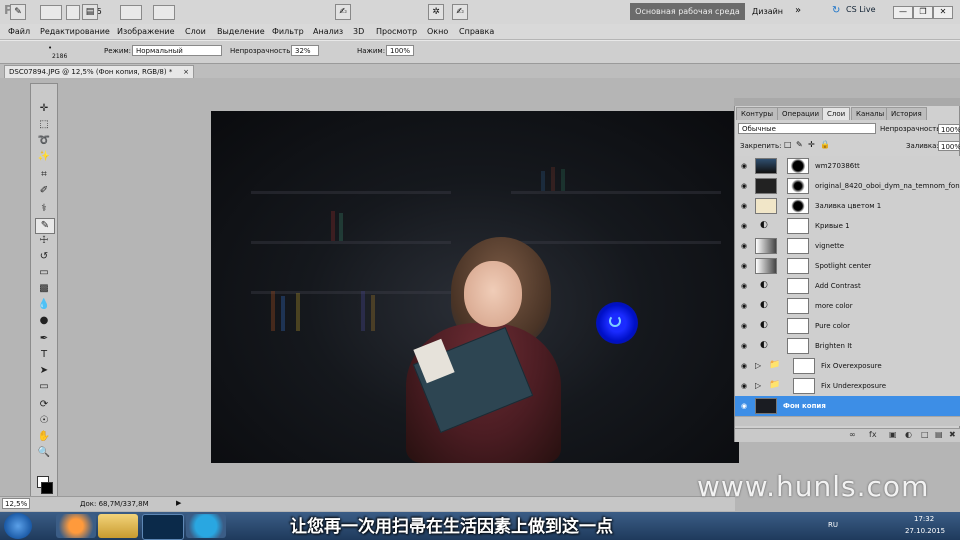  I want to click on close-button: ✕, so click(943, 12).